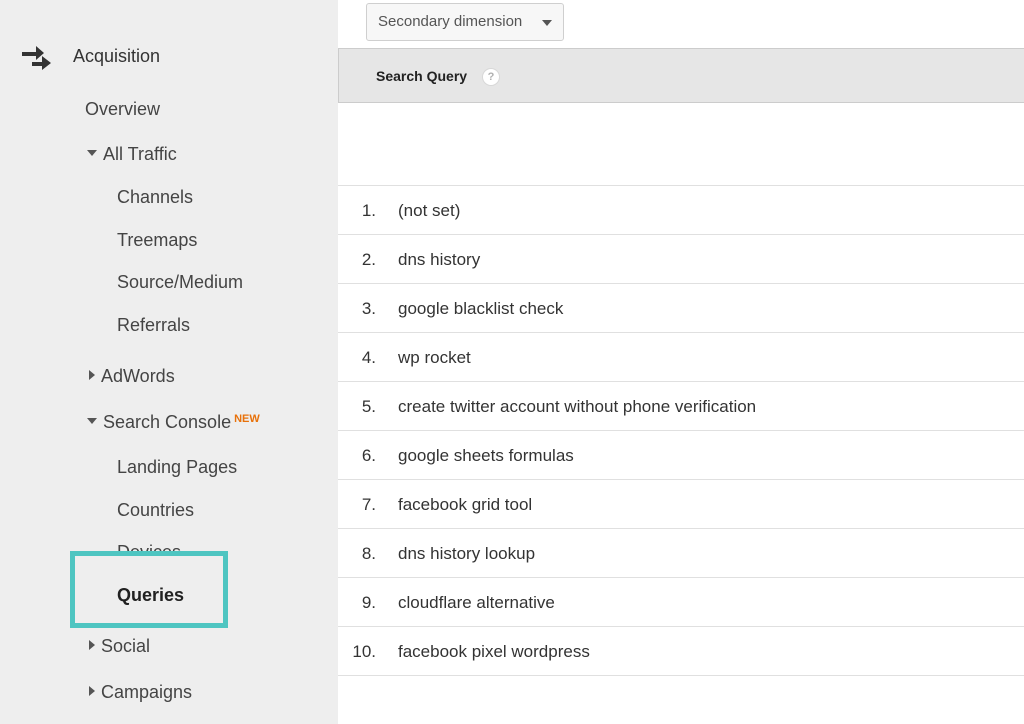  I want to click on sidebar-item-label: Campaigns, so click(147, 692).